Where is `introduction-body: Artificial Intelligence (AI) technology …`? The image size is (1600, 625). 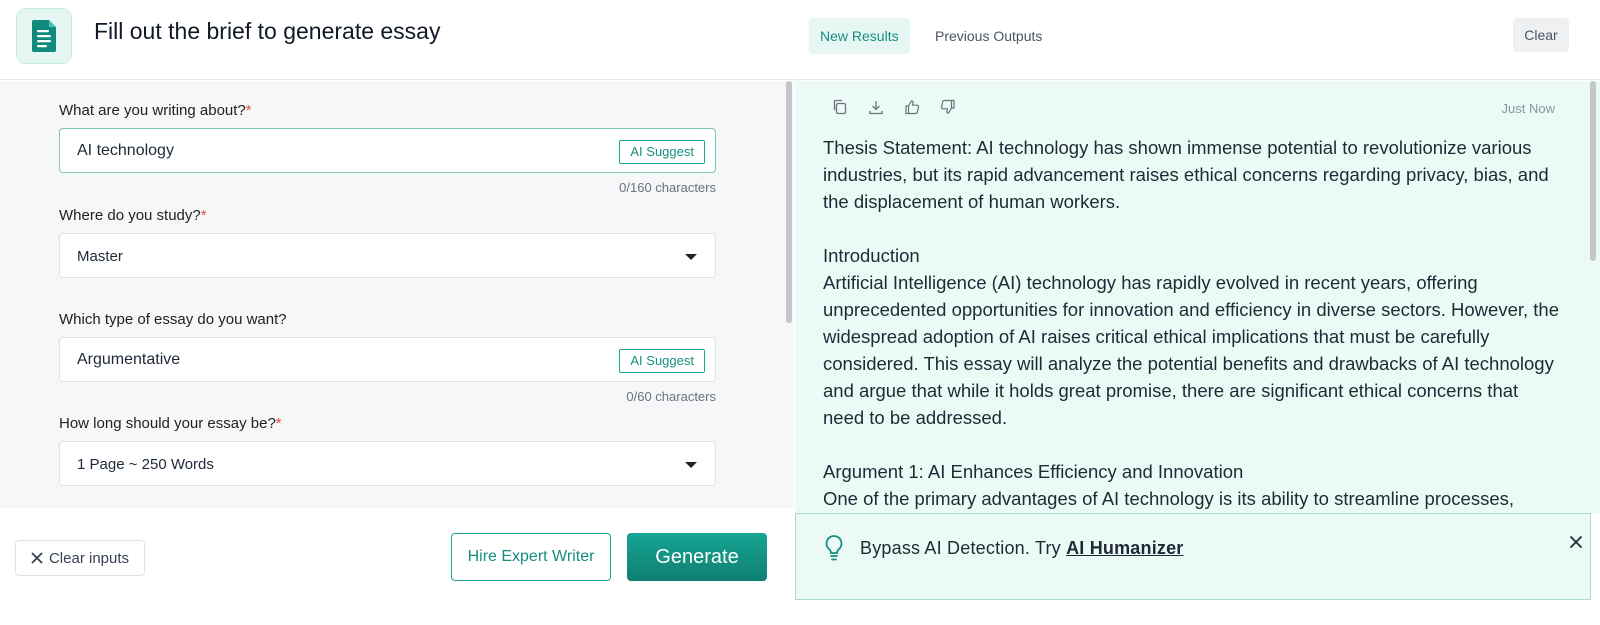 introduction-body: Artificial Intelligence (AI) technology … is located at coordinates (1191, 350).